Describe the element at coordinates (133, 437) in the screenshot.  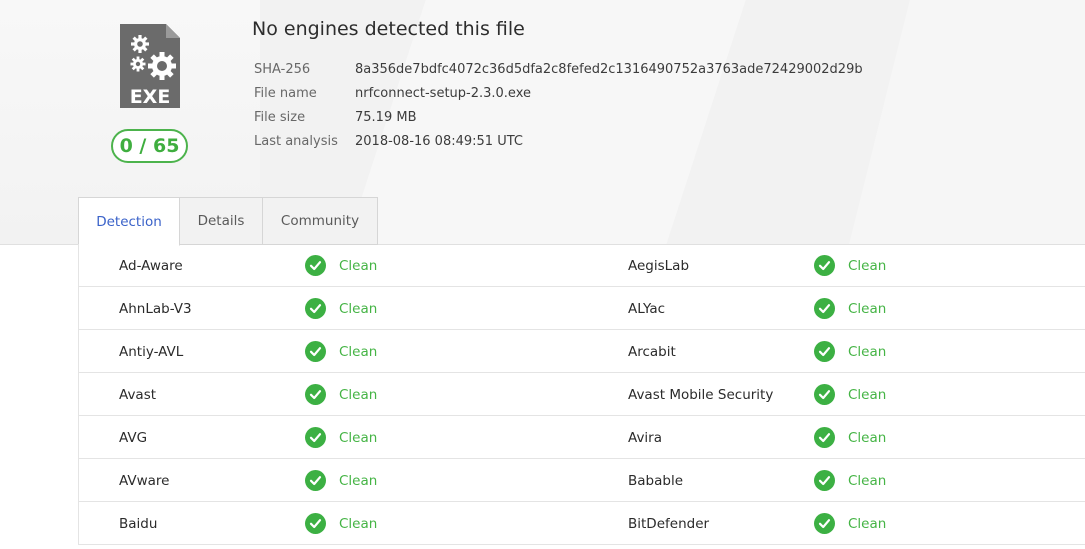
I see `engine-name: AVG` at that location.